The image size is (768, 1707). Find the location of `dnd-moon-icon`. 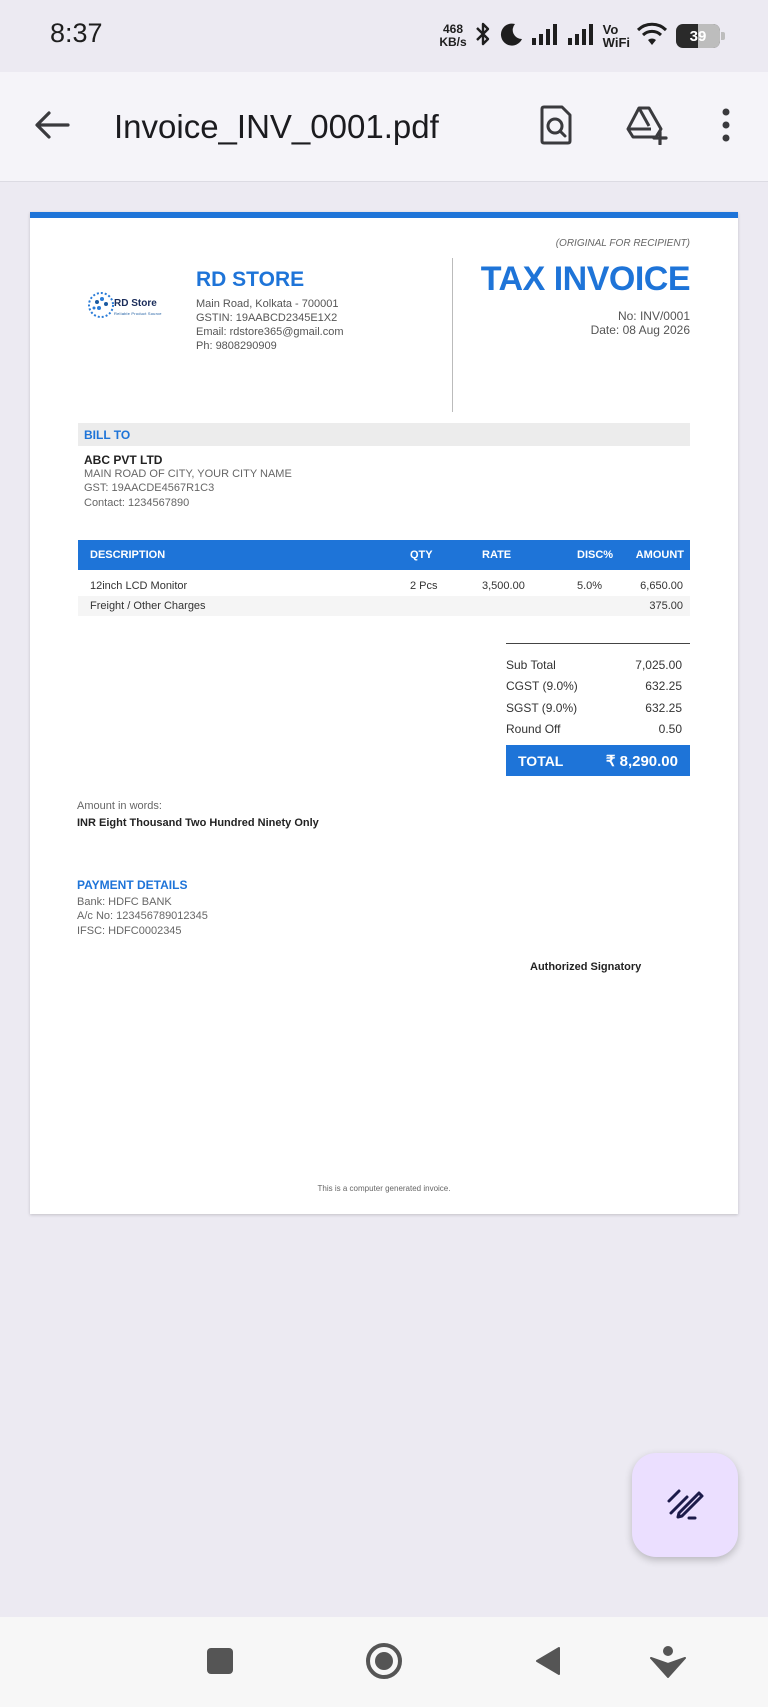

dnd-moon-icon is located at coordinates (512, 36).